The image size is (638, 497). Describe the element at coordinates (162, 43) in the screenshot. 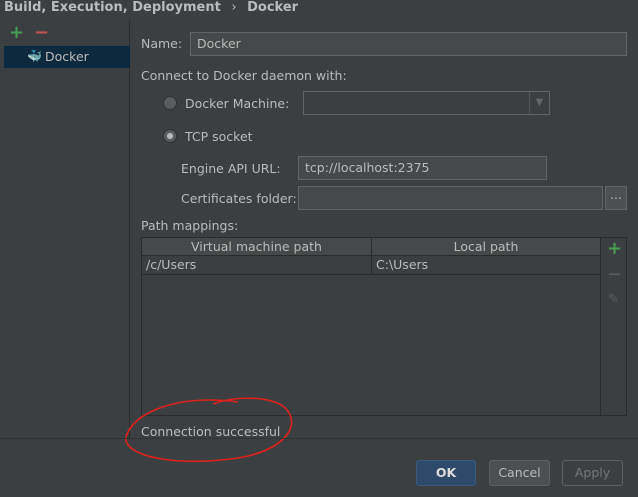

I see `name-label: Name:` at that location.